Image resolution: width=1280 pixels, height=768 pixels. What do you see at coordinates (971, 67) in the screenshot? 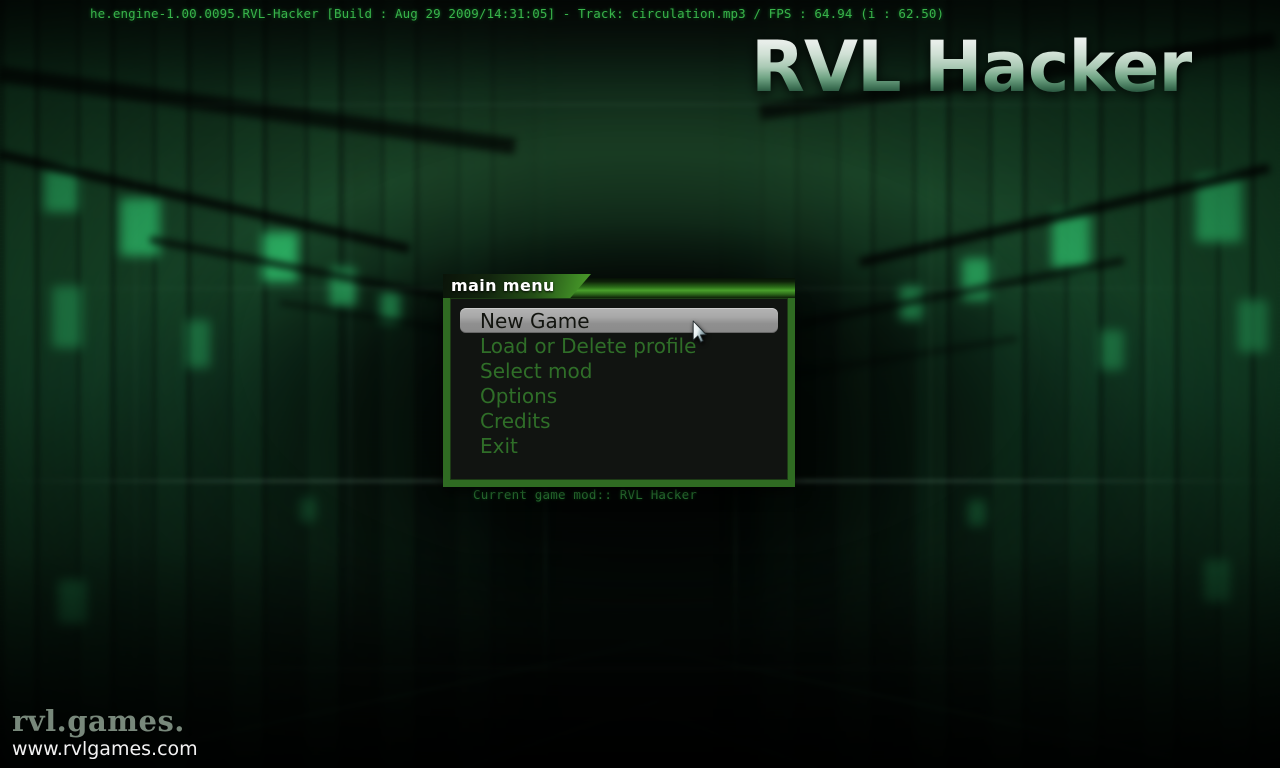
I see `game-logo: RVL Hacker` at bounding box center [971, 67].